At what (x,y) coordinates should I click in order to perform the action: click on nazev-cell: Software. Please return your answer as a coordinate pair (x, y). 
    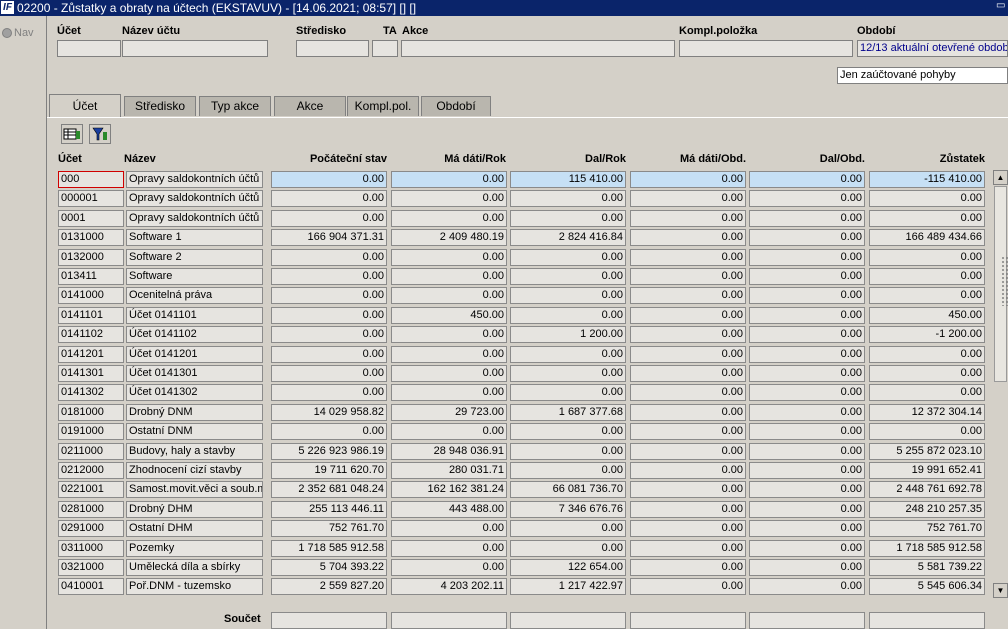
    Looking at the image, I should click on (194, 276).